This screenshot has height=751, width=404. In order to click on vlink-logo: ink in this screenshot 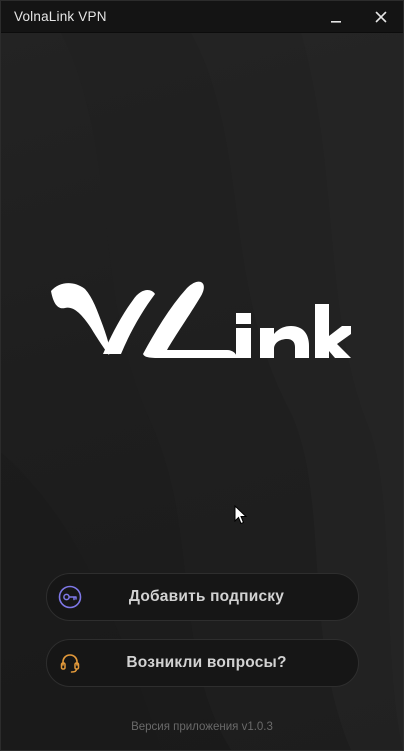, I will do `click(201, 319)`.